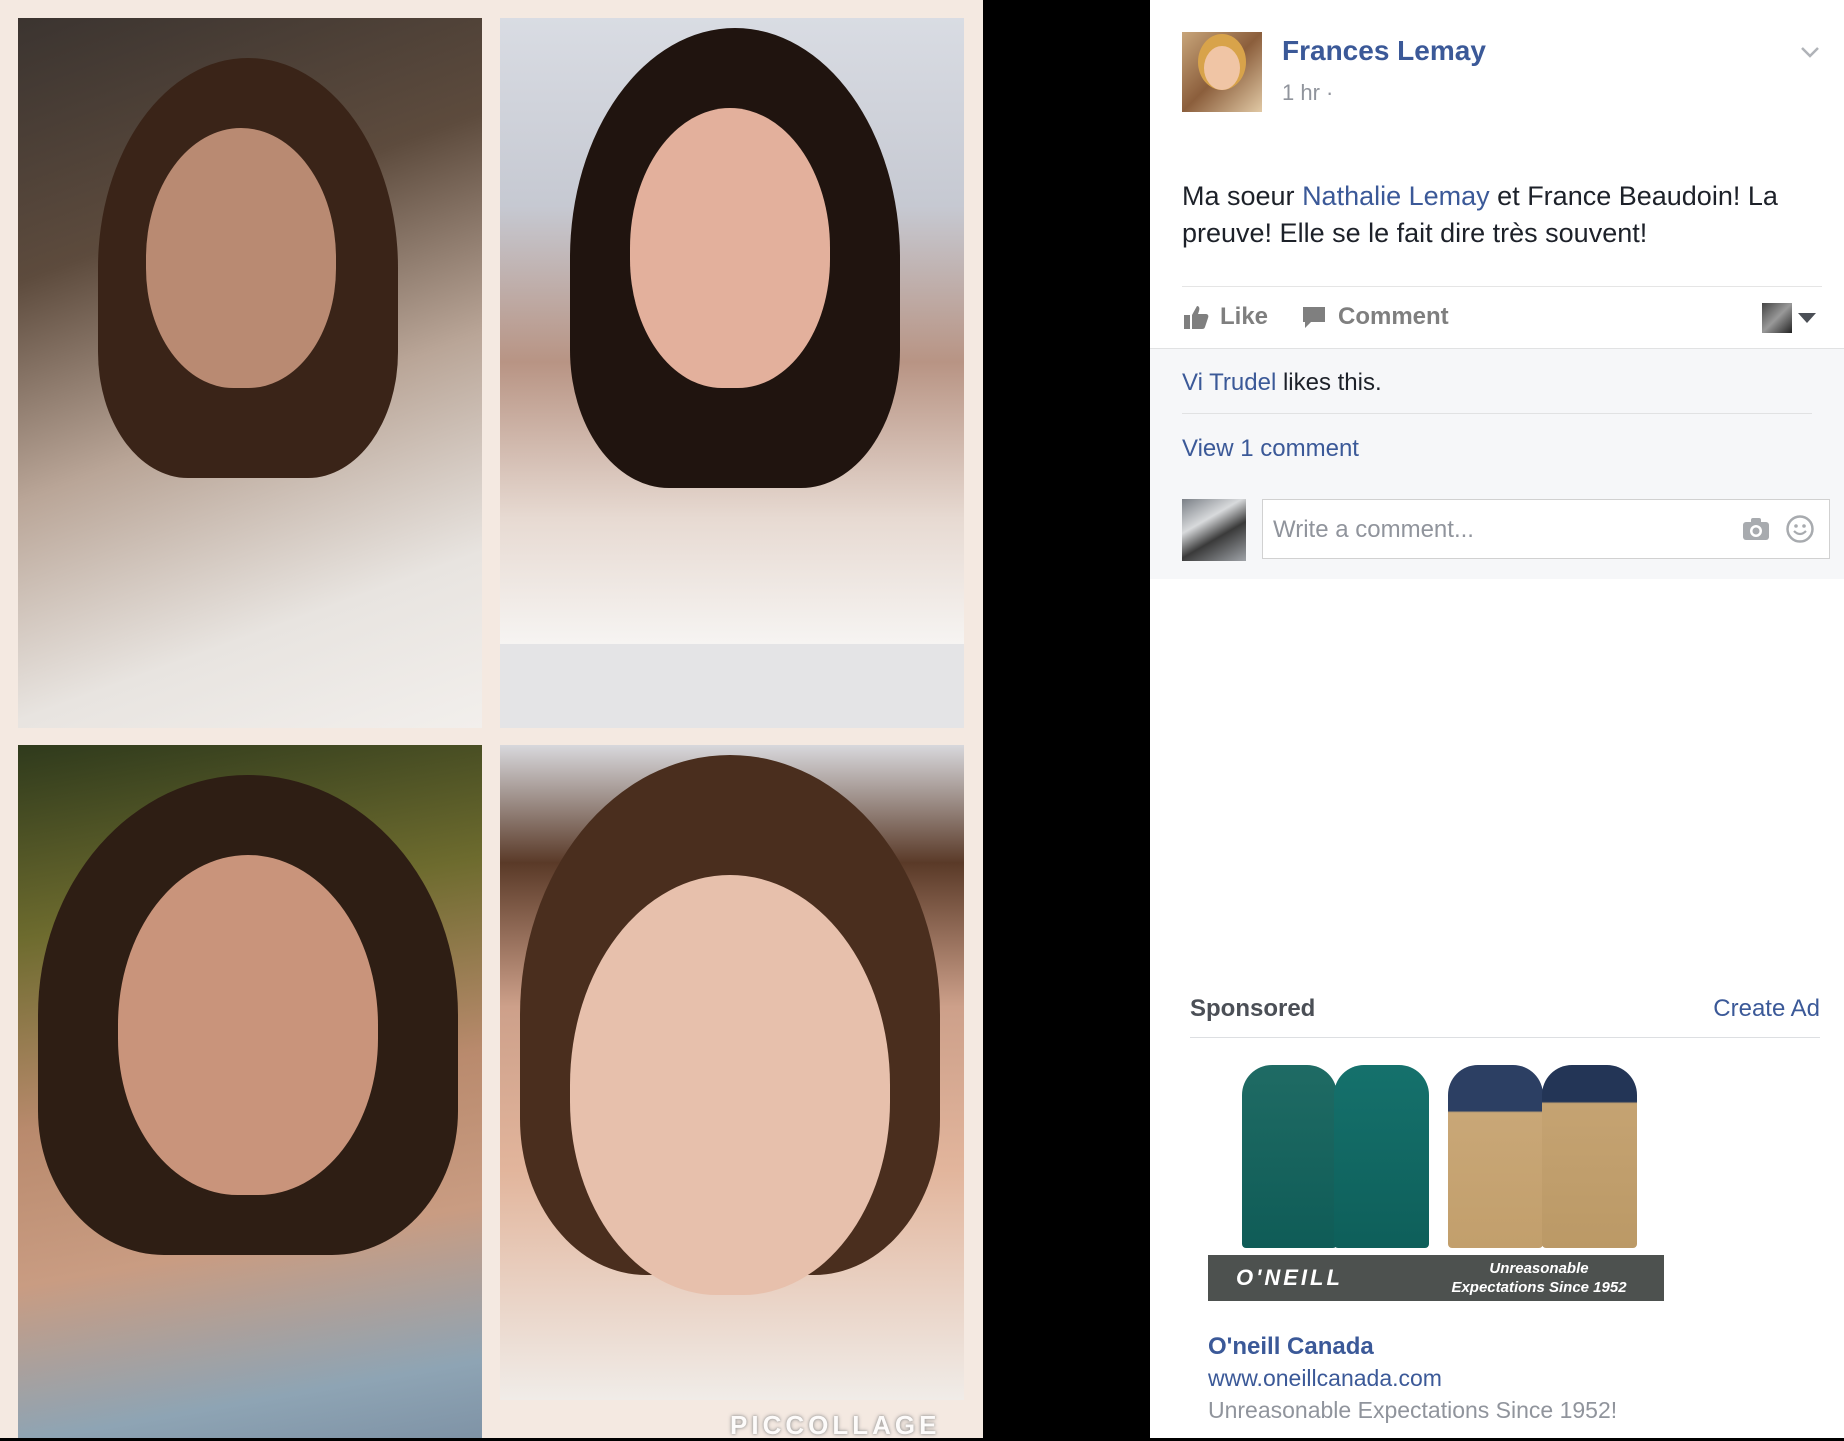 This screenshot has width=1844, height=1441. What do you see at coordinates (1244, 316) in the screenshot?
I see `like-label: Like` at bounding box center [1244, 316].